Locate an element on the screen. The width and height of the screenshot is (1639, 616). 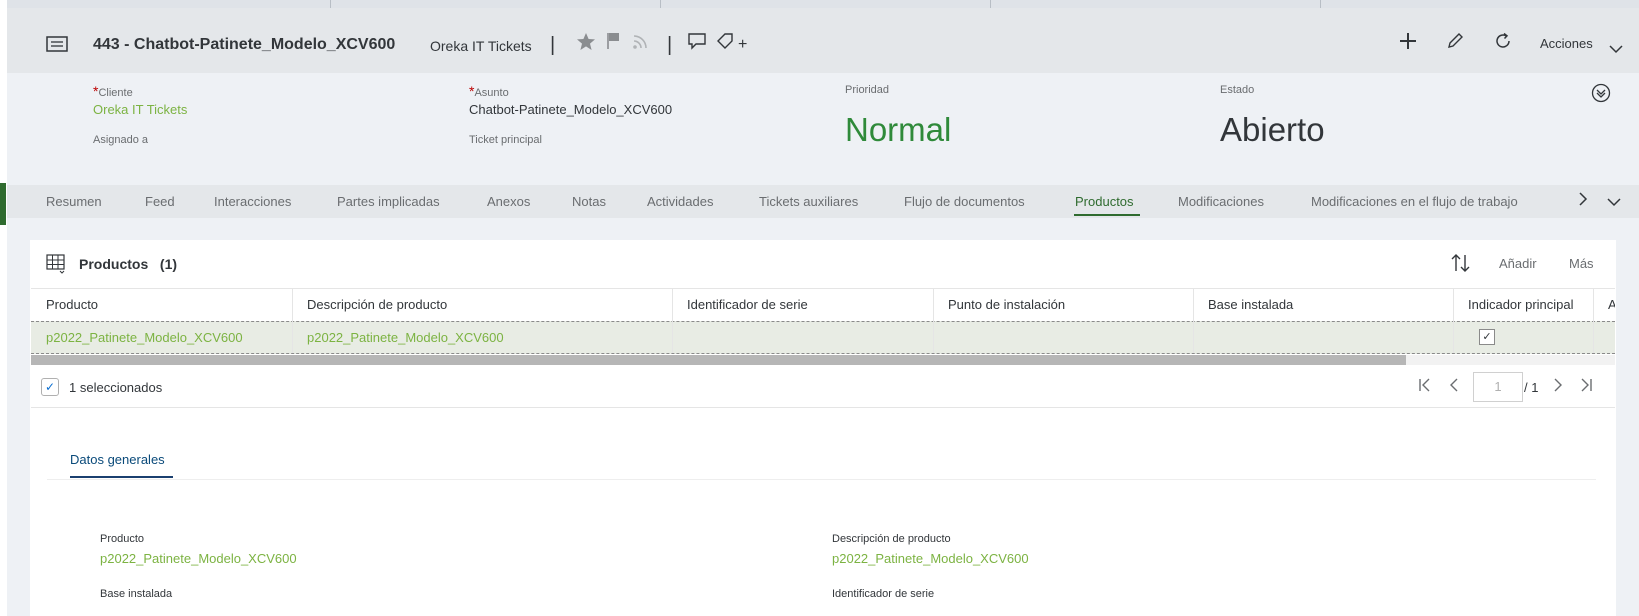
cliente-label: *Cliente is located at coordinates (113, 91).